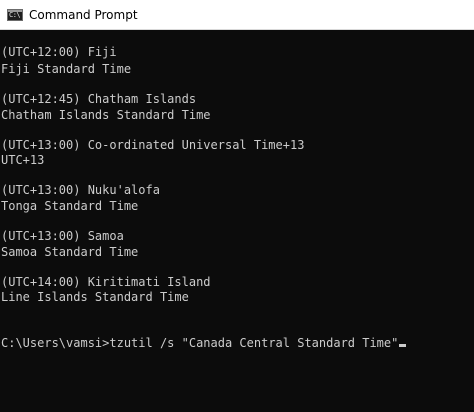  What do you see at coordinates (95, 297) in the screenshot?
I see `console-line: Line Islands Standard Time` at bounding box center [95, 297].